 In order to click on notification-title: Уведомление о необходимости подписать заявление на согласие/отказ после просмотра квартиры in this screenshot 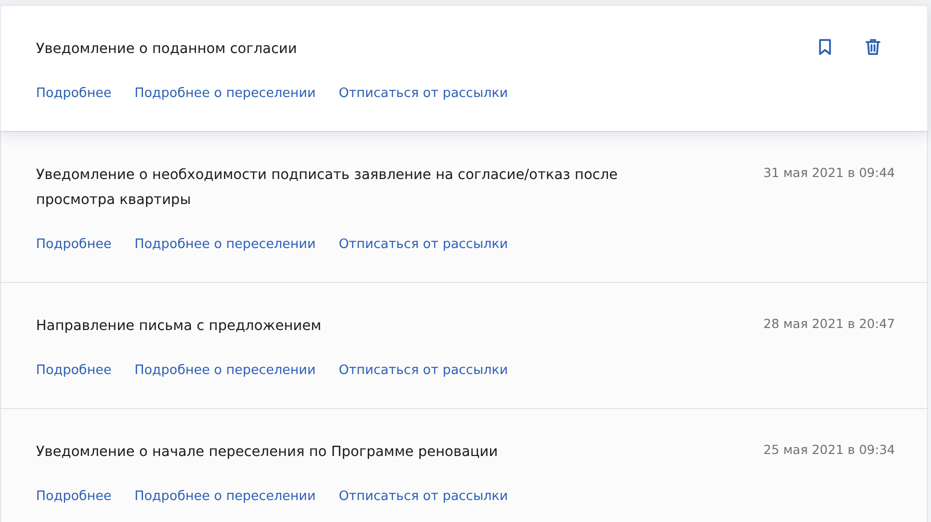, I will do `click(327, 188)`.